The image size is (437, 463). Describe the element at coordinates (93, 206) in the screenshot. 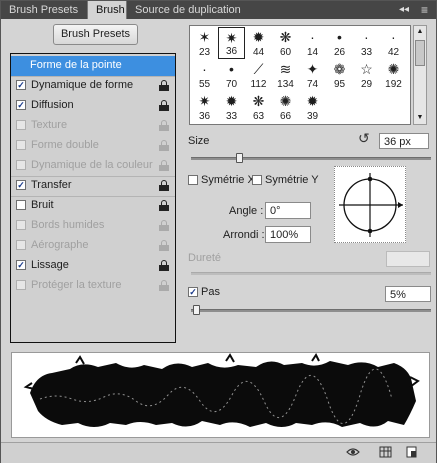

I see `brush-option-bruit: Bruit` at that location.